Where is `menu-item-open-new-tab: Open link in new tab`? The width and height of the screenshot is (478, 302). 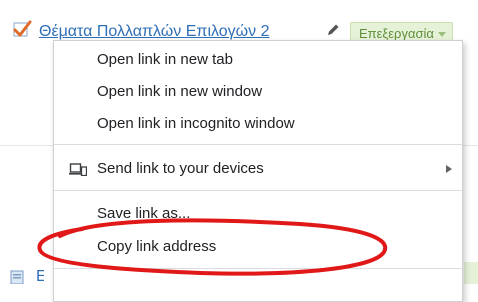
menu-item-open-new-tab: Open link in new tab is located at coordinates (258, 60).